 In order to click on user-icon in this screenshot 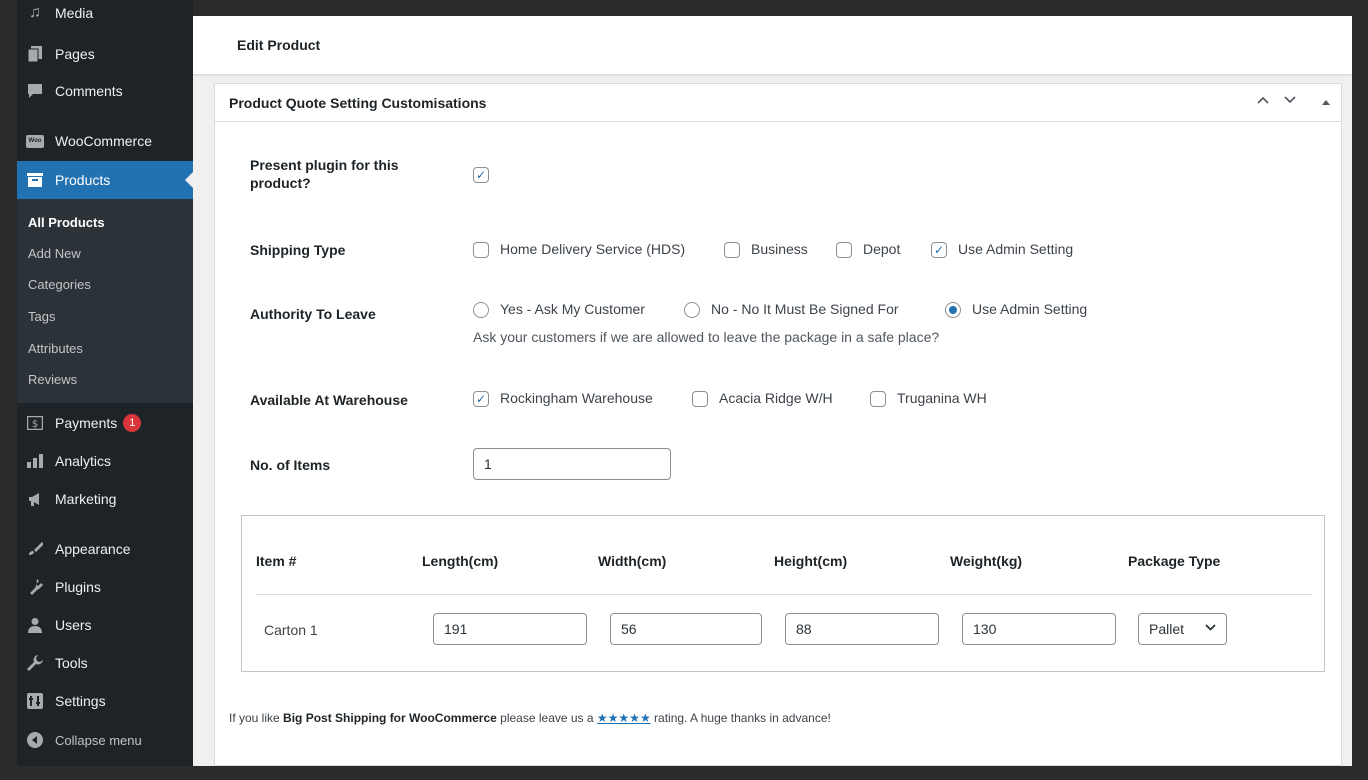, I will do `click(35, 625)`.